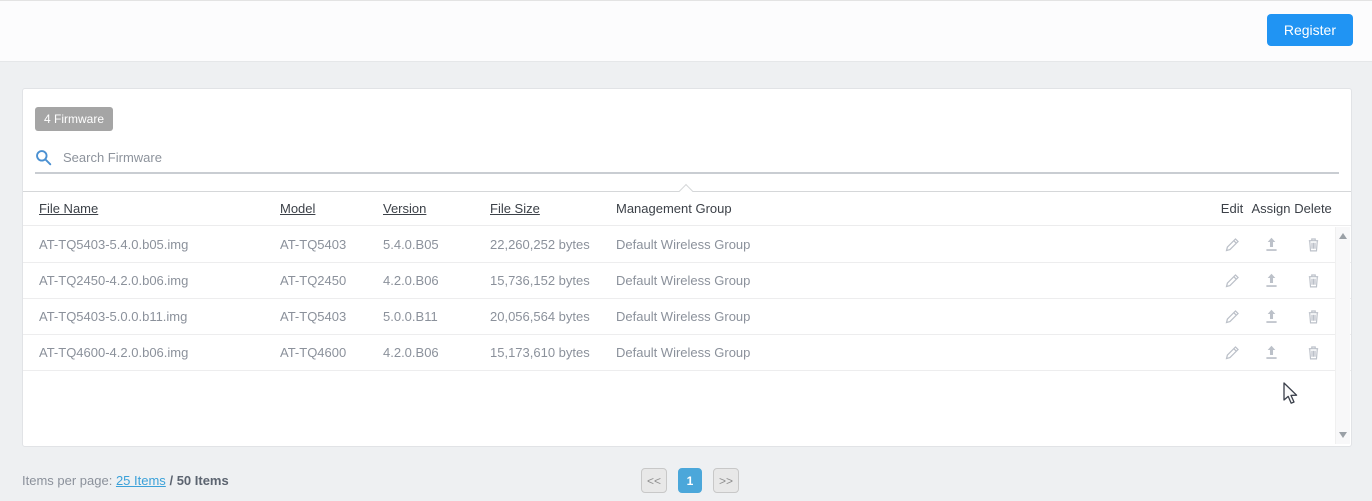 This screenshot has width=1372, height=501. I want to click on model-sort-link: Model, so click(297, 208).